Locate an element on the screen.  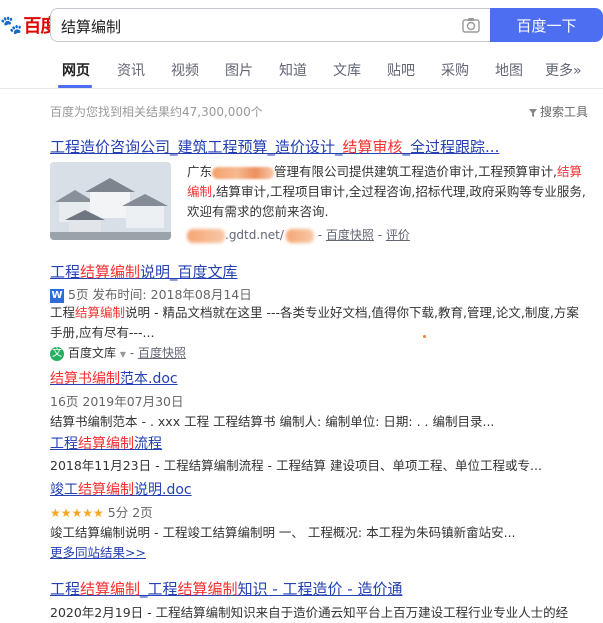
funnel-icon is located at coordinates (532, 112).